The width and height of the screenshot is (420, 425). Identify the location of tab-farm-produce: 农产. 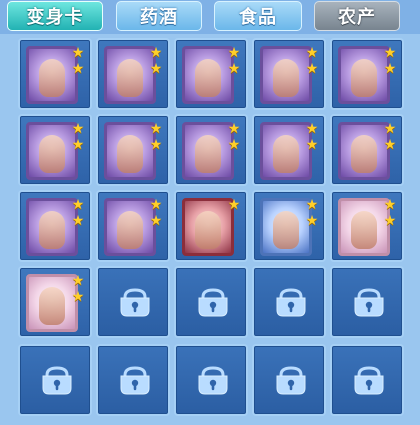
(357, 16).